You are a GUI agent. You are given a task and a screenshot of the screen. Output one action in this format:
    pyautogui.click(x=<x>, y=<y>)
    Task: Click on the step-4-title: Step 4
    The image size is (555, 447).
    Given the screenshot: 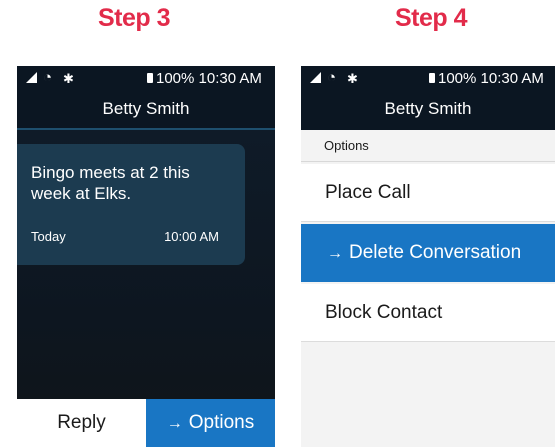 What is the action you would take?
    pyautogui.click(x=431, y=18)
    